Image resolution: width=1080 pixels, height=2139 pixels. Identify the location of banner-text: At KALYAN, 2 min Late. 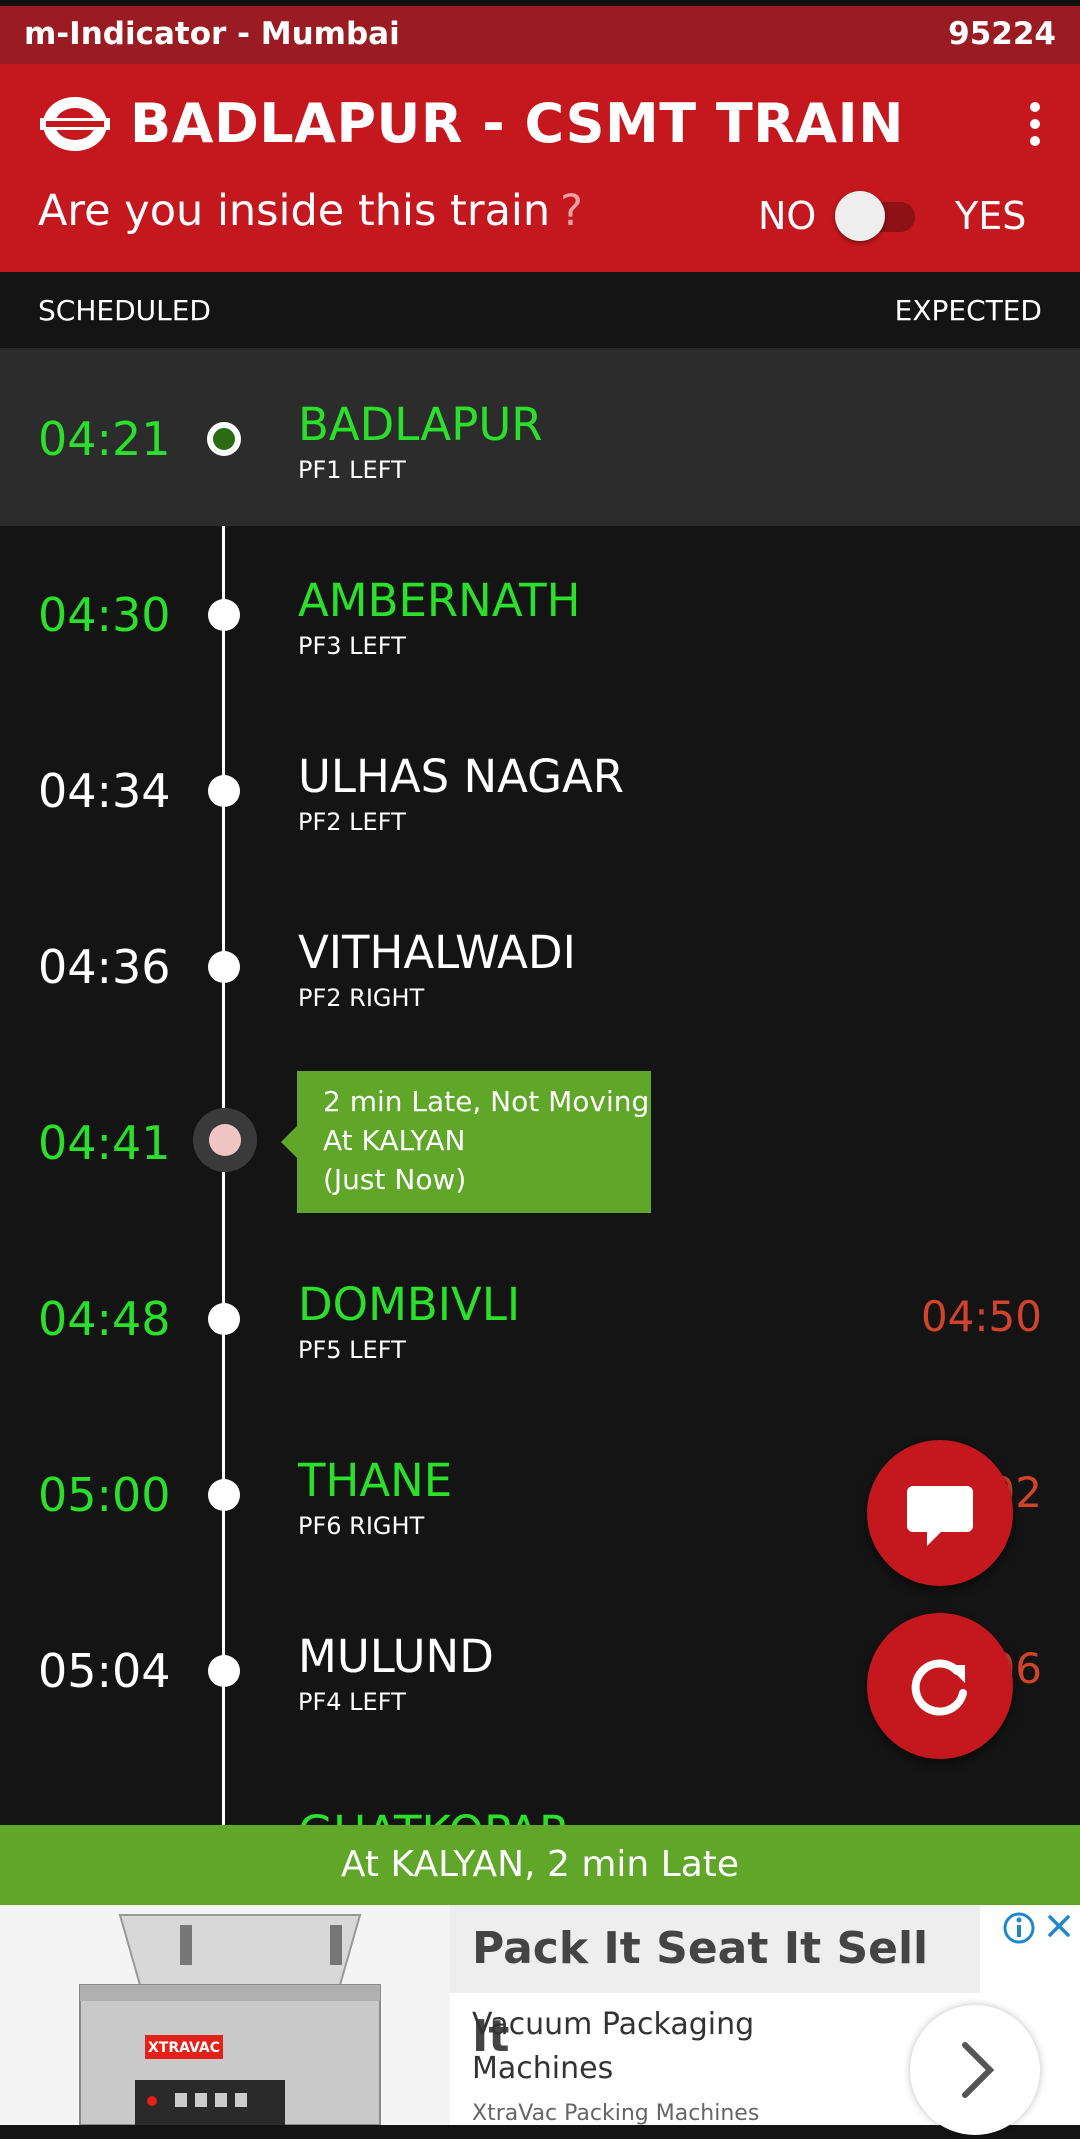
(540, 1864).